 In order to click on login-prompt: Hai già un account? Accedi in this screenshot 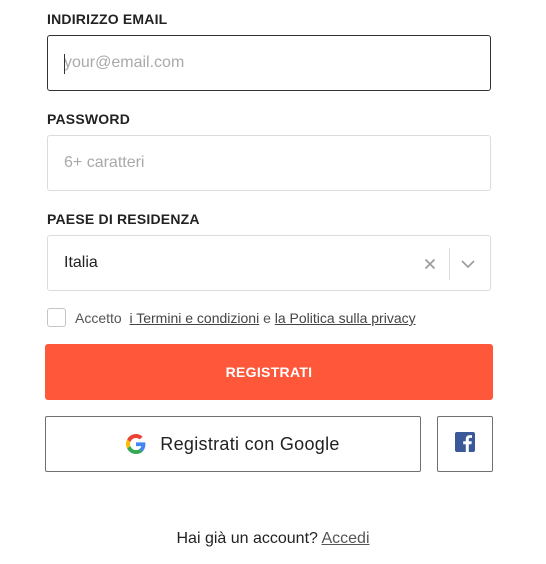, I will do `click(273, 539)`.